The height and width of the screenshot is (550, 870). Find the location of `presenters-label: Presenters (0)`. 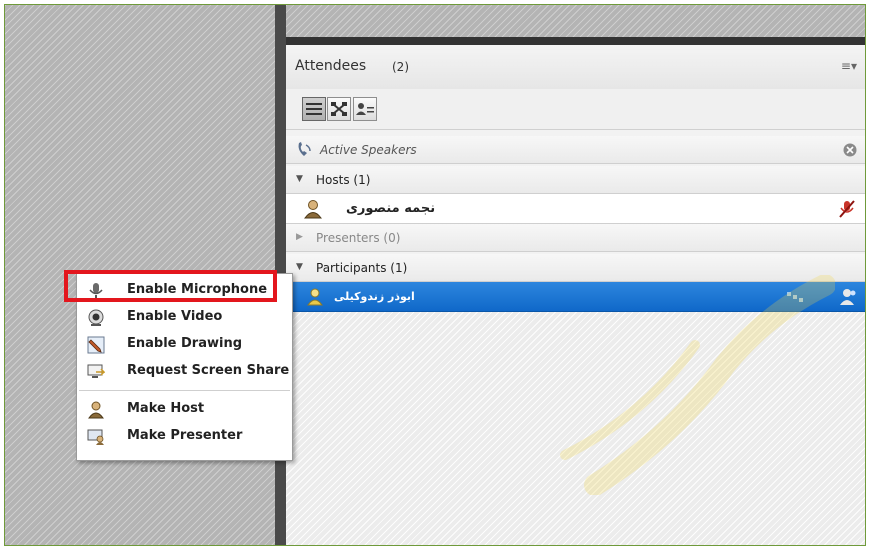

presenters-label: Presenters (0) is located at coordinates (358, 238).